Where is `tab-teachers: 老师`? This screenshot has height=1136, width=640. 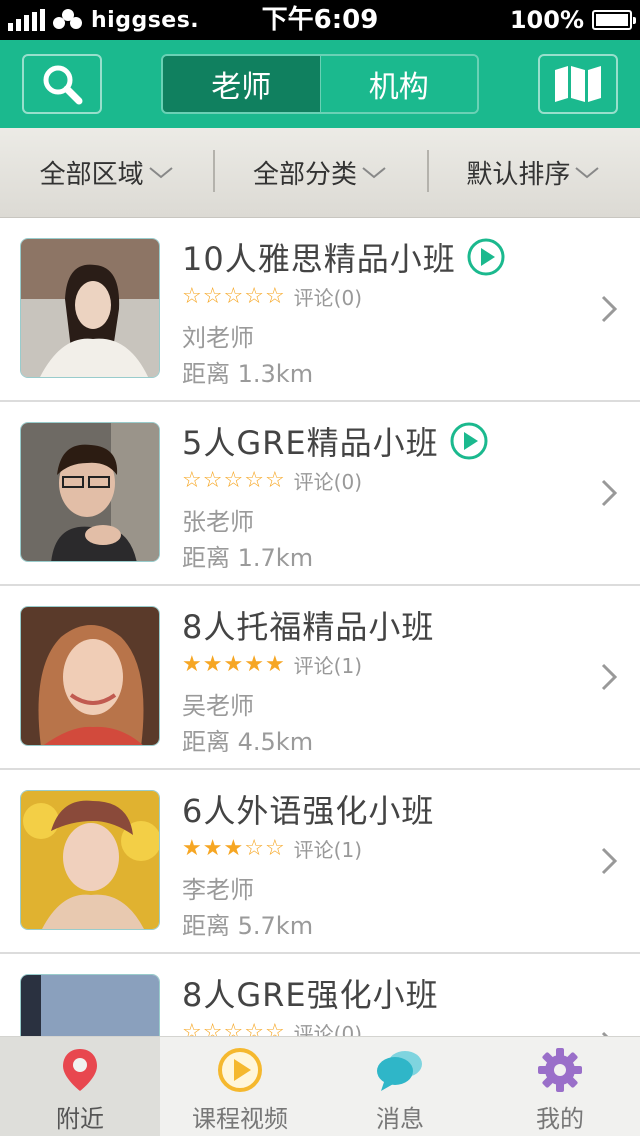 tab-teachers: 老师 is located at coordinates (241, 84).